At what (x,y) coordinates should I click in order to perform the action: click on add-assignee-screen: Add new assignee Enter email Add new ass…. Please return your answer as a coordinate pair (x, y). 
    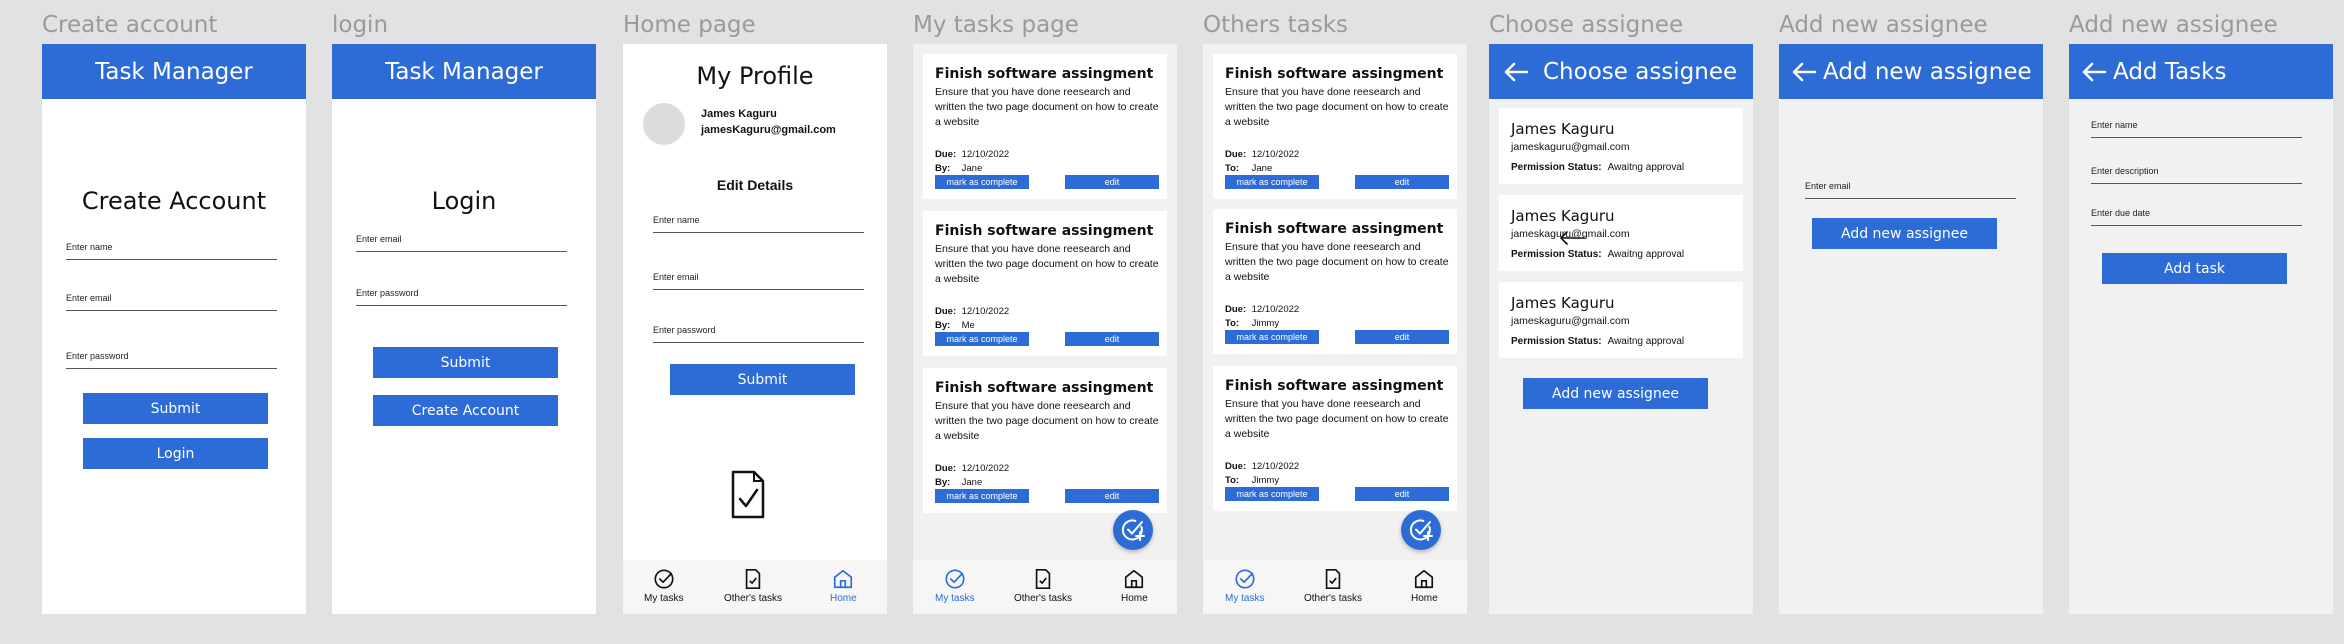
    Looking at the image, I should click on (1911, 329).